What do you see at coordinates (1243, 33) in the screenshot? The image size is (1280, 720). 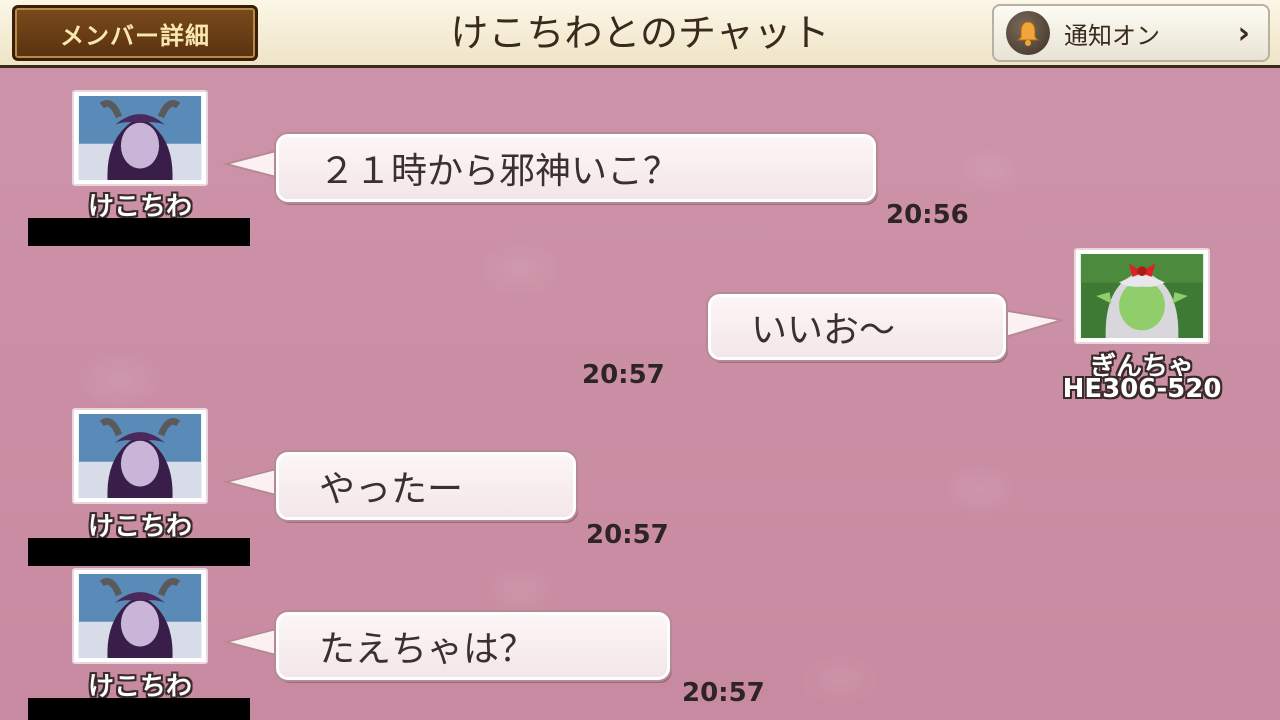 I see `chevron-right-icon: ›` at bounding box center [1243, 33].